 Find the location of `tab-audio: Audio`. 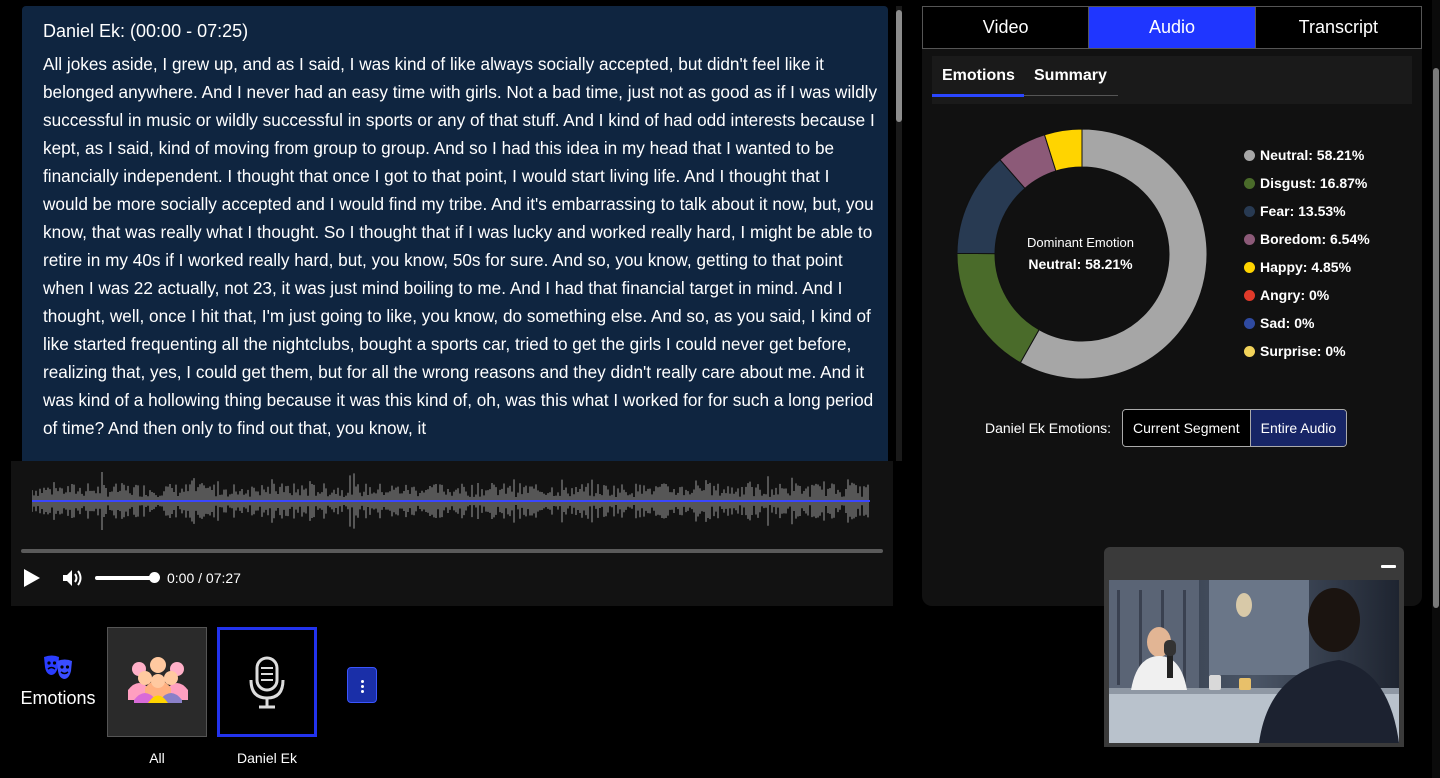

tab-audio: Audio is located at coordinates (1172, 27).